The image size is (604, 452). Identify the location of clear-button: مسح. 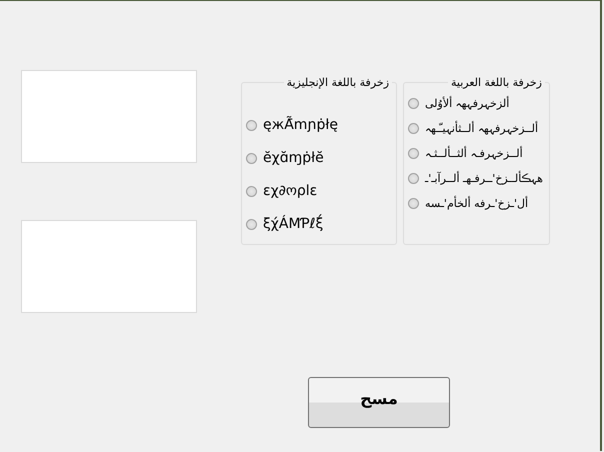
(379, 402).